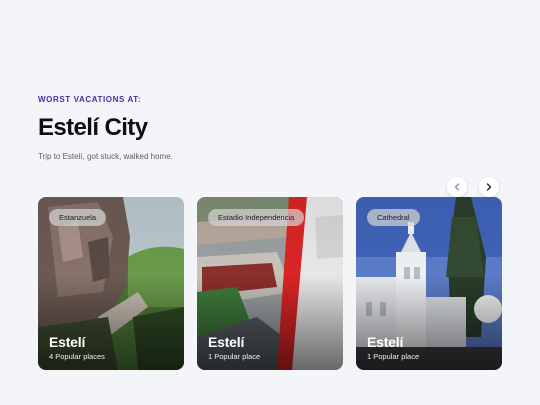 The width and height of the screenshot is (540, 405). What do you see at coordinates (429, 283) in the screenshot?
I see `destination-card-cathedral: Cathedral Estelí 1 Popular place` at bounding box center [429, 283].